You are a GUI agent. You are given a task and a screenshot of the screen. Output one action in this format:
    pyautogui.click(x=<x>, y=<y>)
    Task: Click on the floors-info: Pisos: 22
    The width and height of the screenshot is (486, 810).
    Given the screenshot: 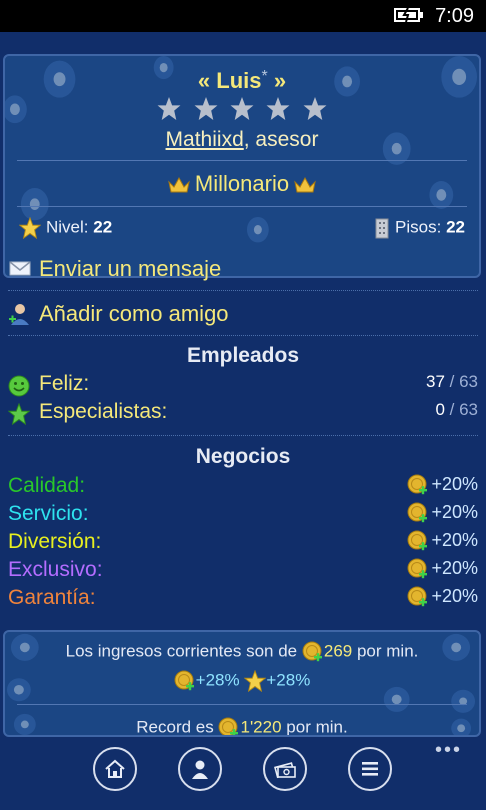 What is the action you would take?
    pyautogui.click(x=419, y=228)
    